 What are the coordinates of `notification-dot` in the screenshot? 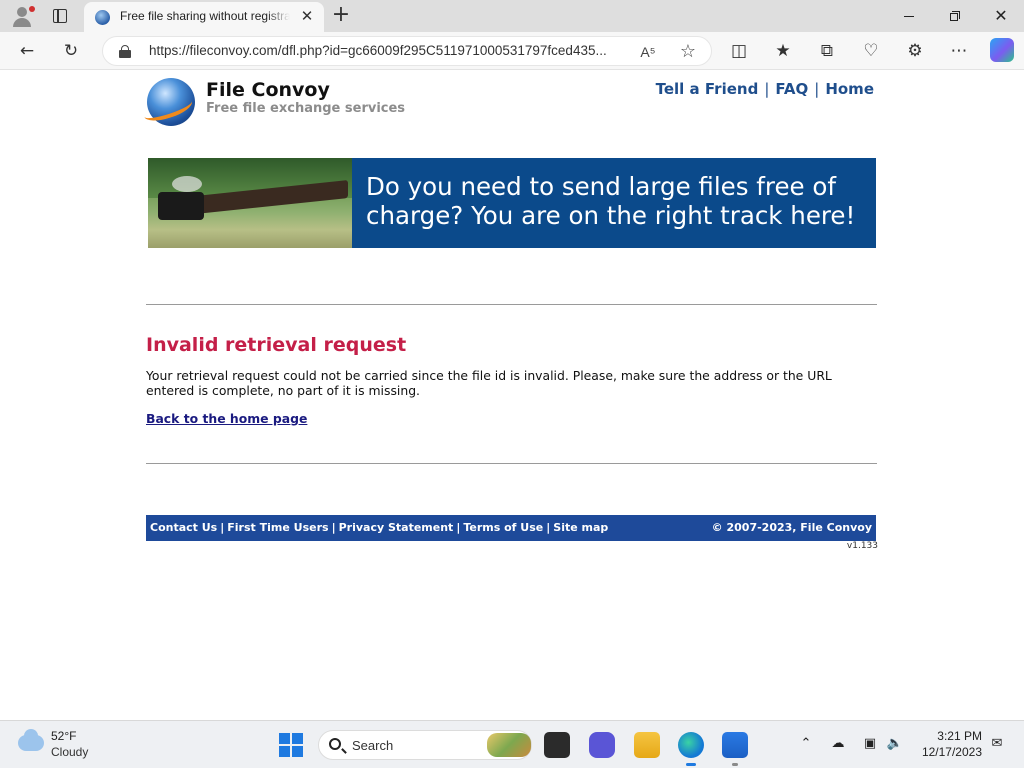 It's located at (32, 9).